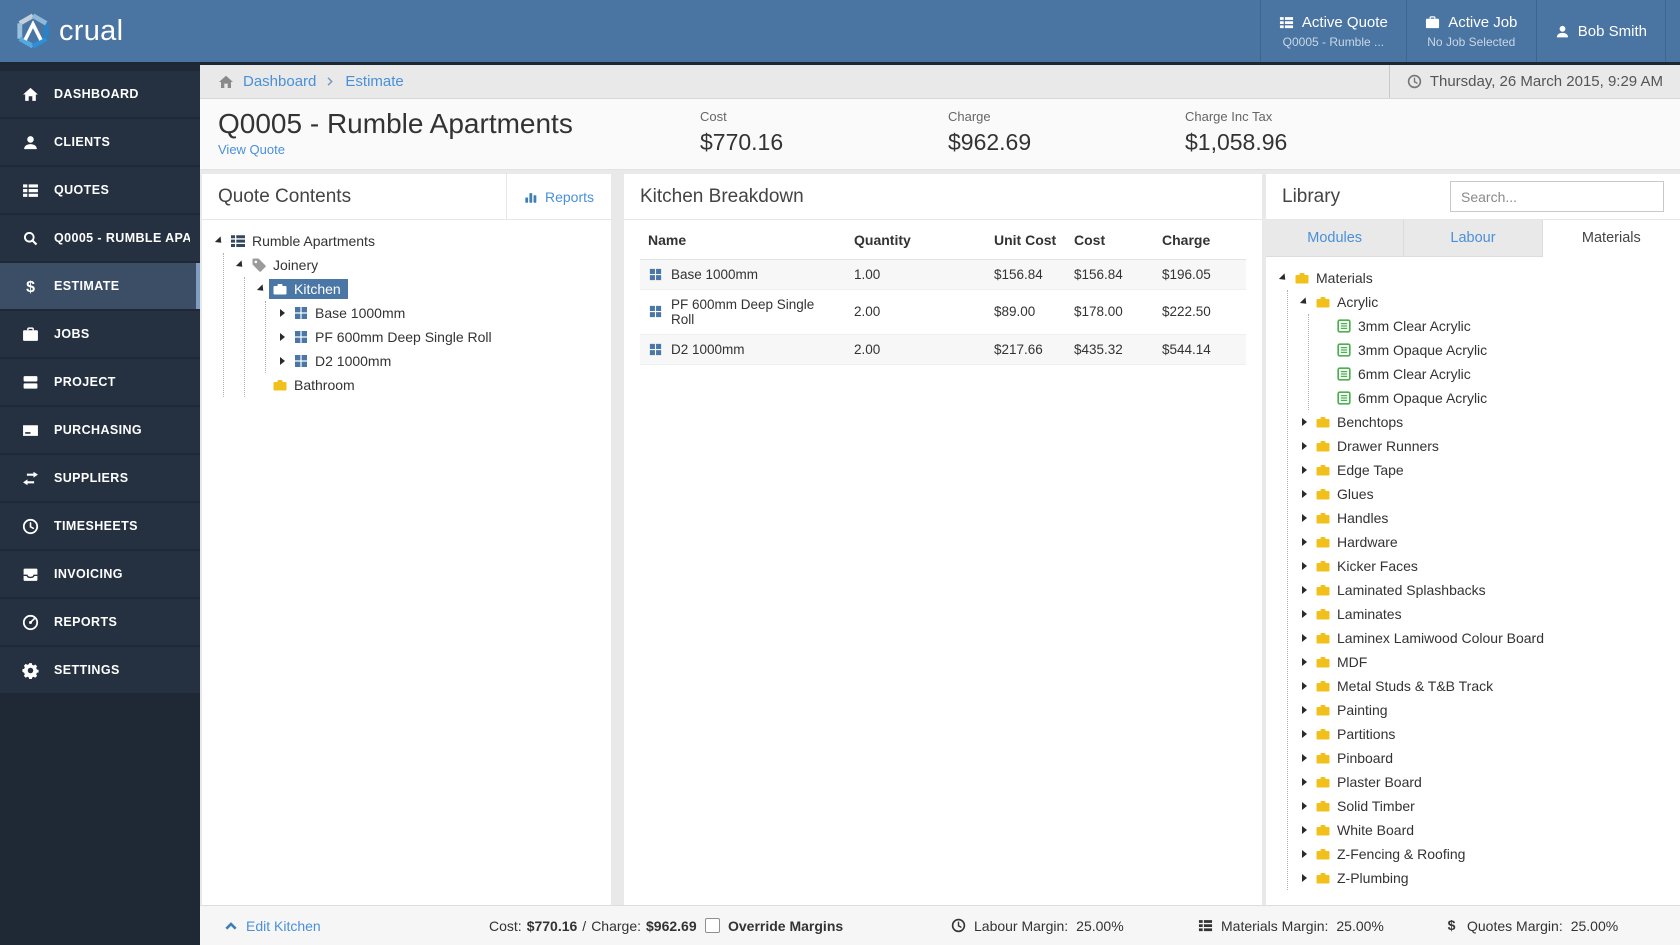  I want to click on tree-node-anchor: Drawer Runners, so click(1379, 446).